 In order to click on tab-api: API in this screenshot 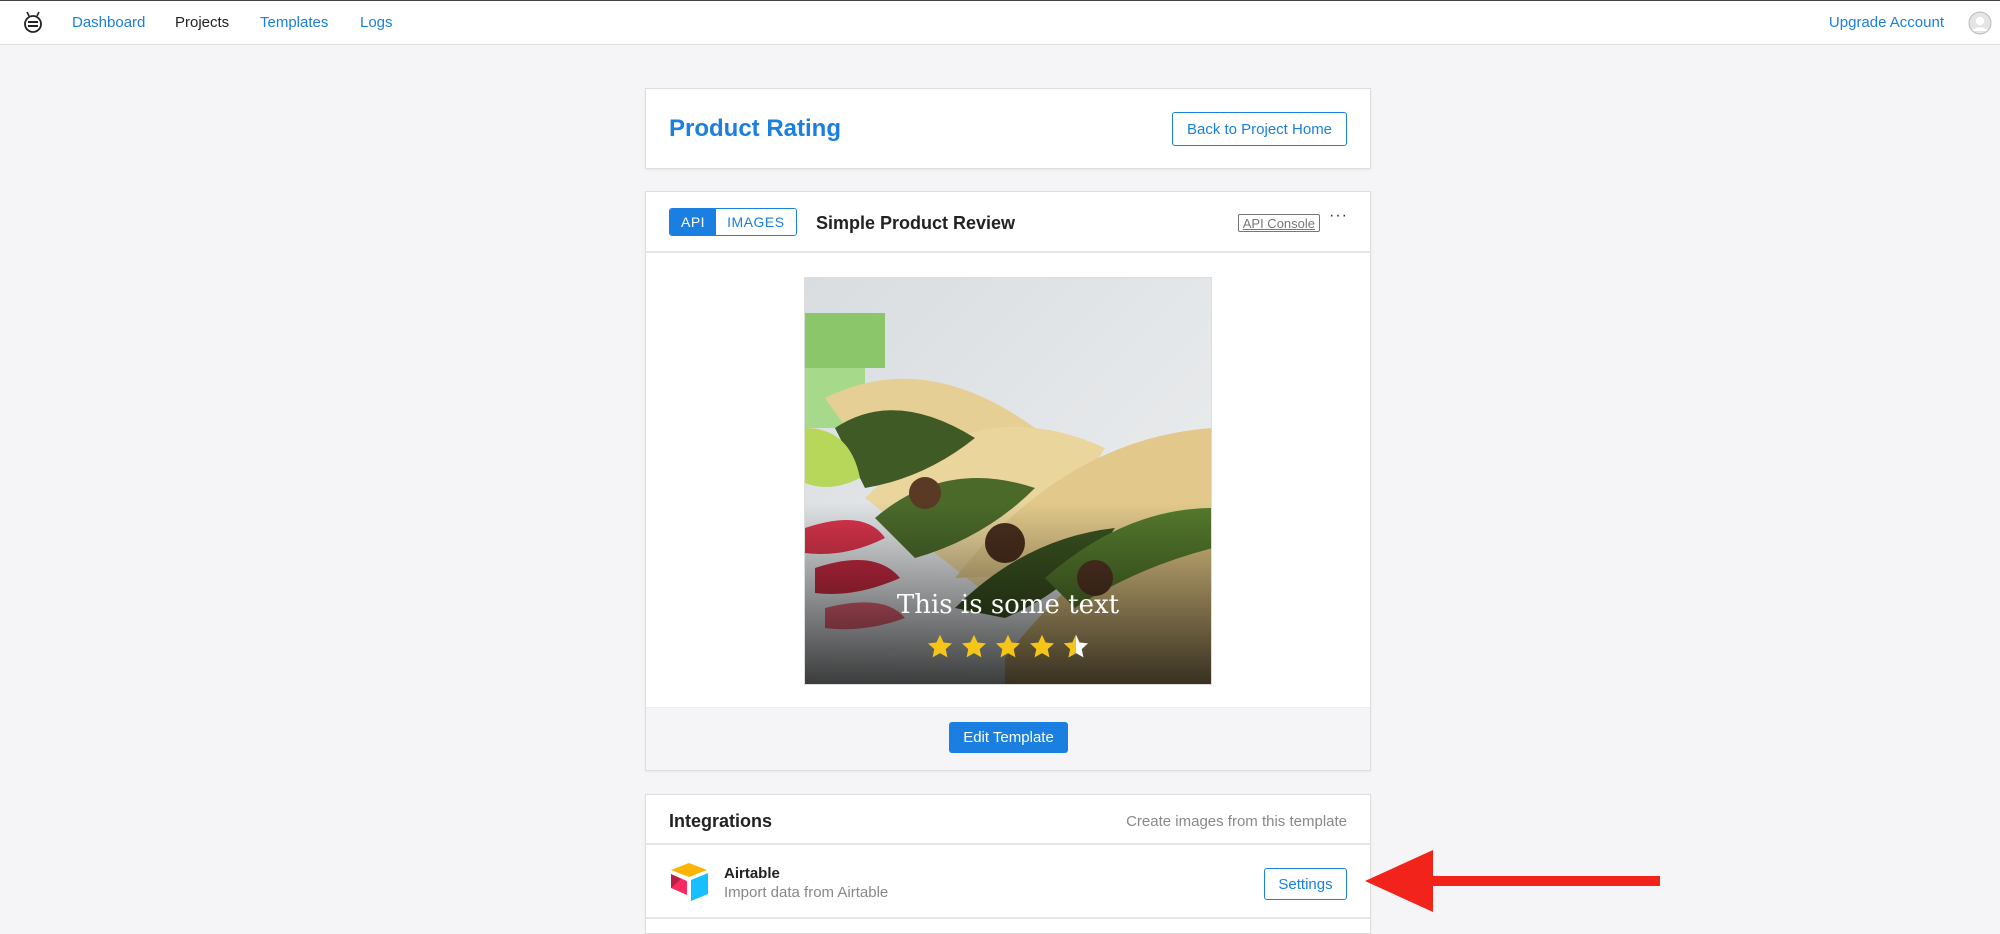, I will do `click(693, 222)`.